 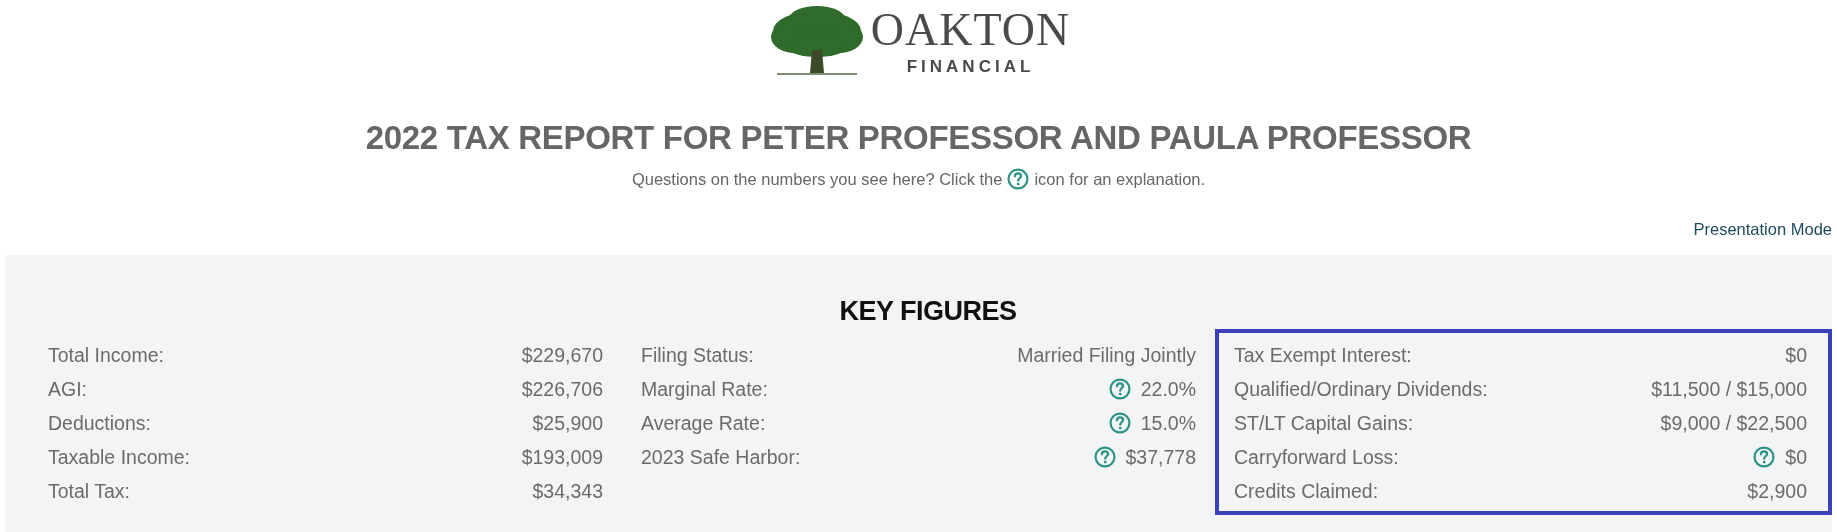 What do you see at coordinates (703, 423) in the screenshot?
I see `figure-label: Average Rate:` at bounding box center [703, 423].